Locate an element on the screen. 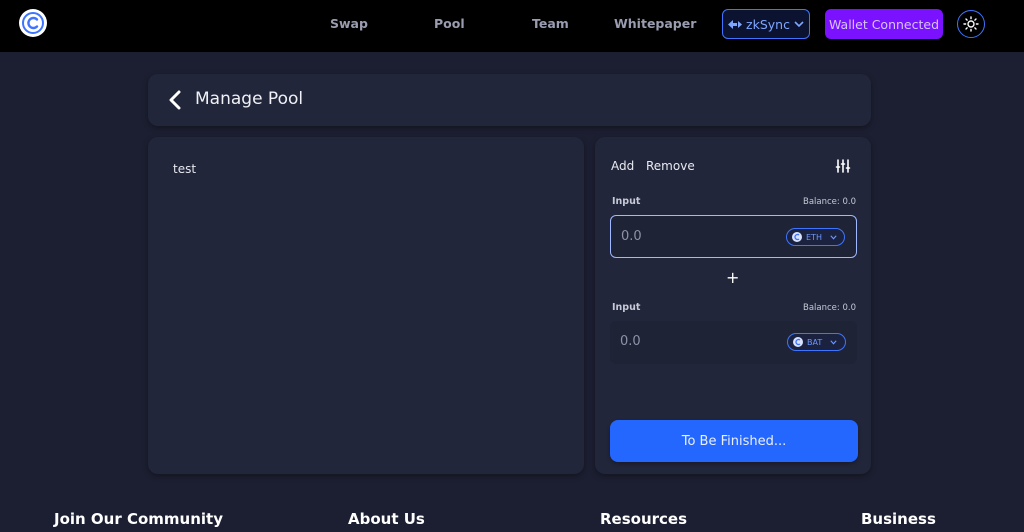  tab-add: Add is located at coordinates (622, 166).